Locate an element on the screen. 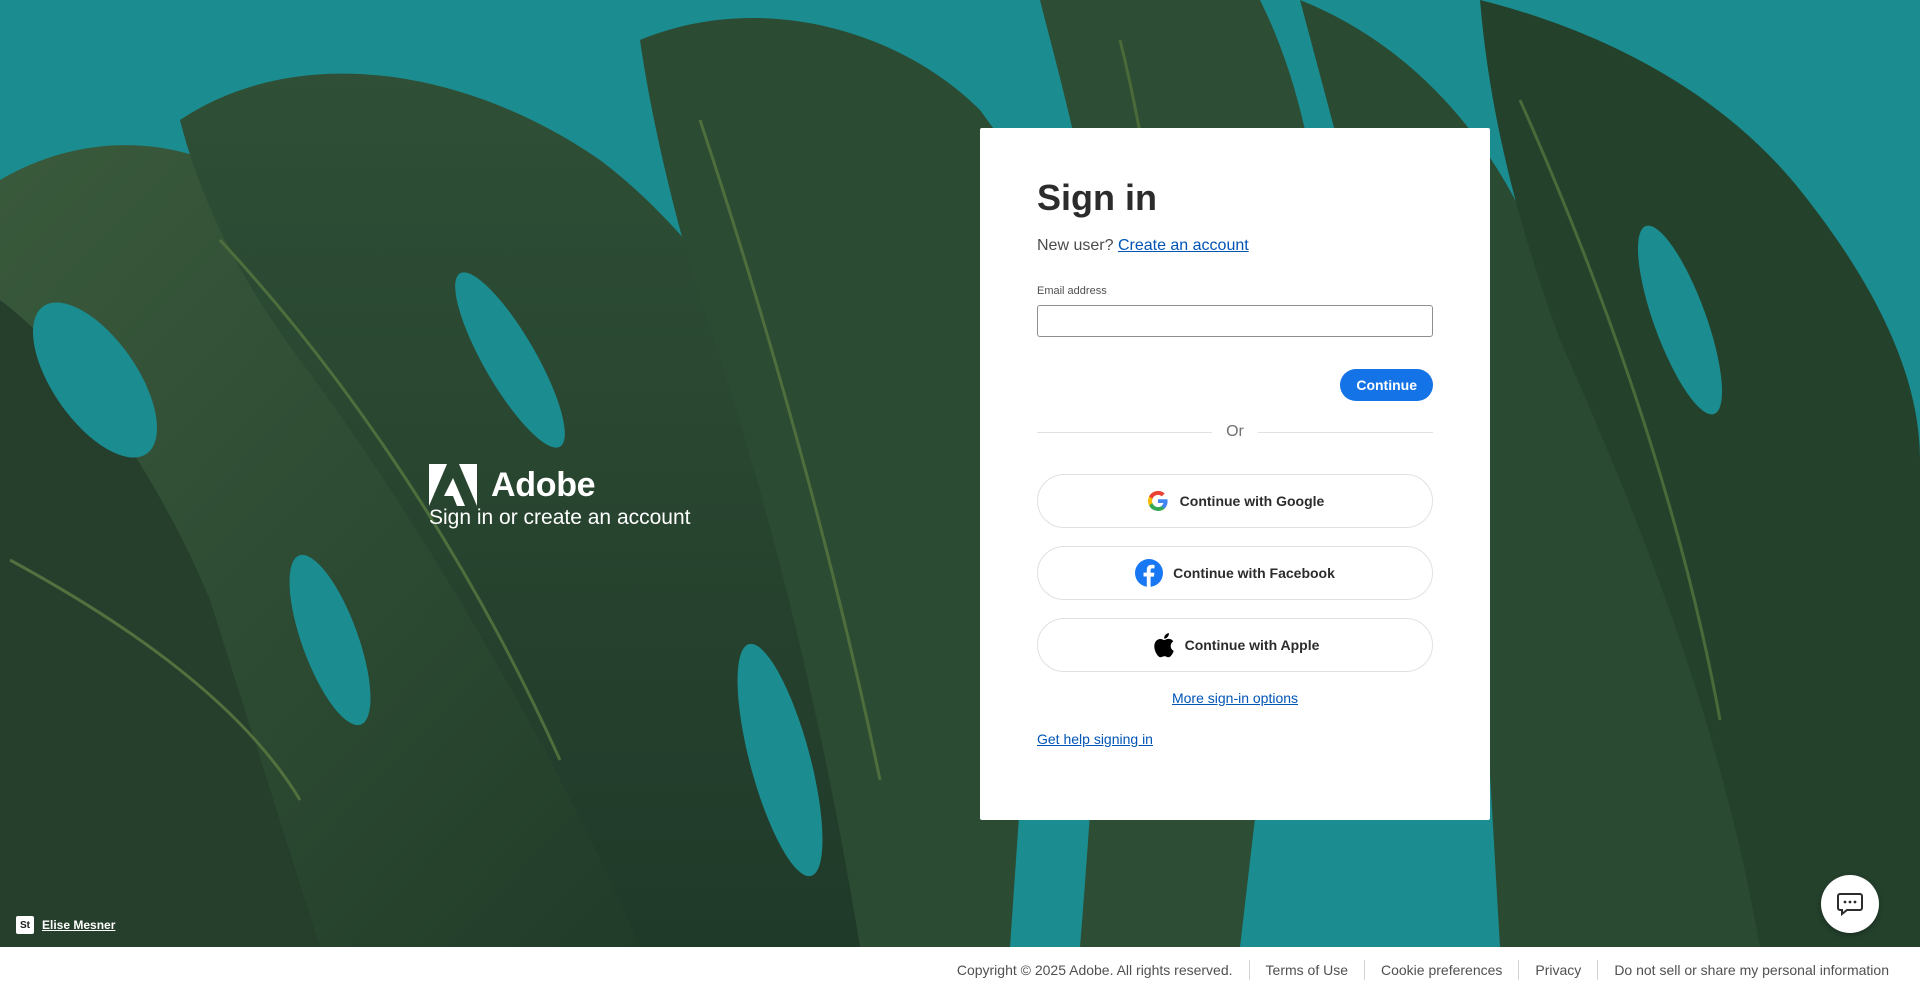  chat-button is located at coordinates (1850, 904).